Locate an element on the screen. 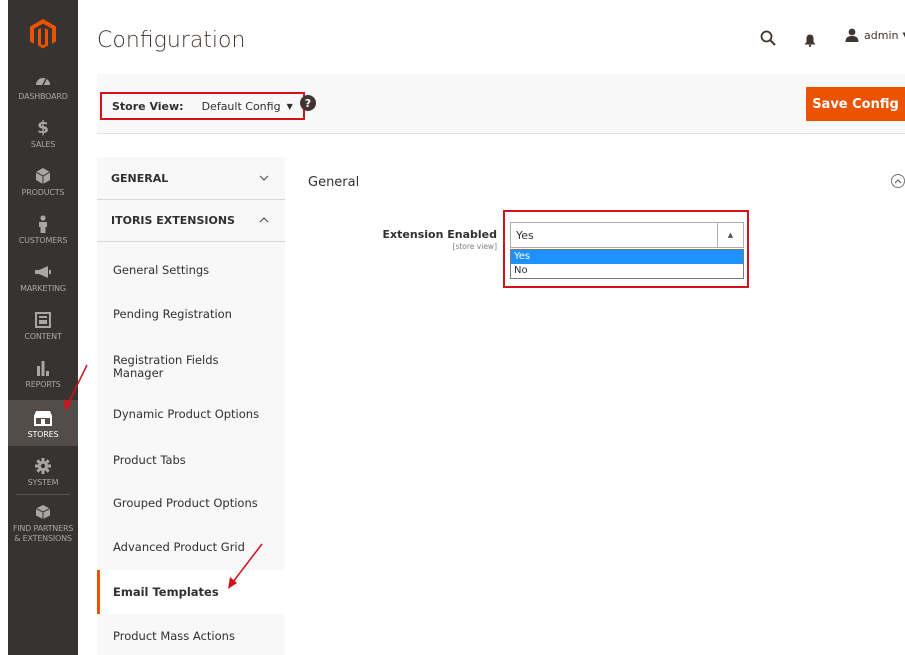 The image size is (905, 655). admin-user-menu: admin ▼ is located at coordinates (875, 35).